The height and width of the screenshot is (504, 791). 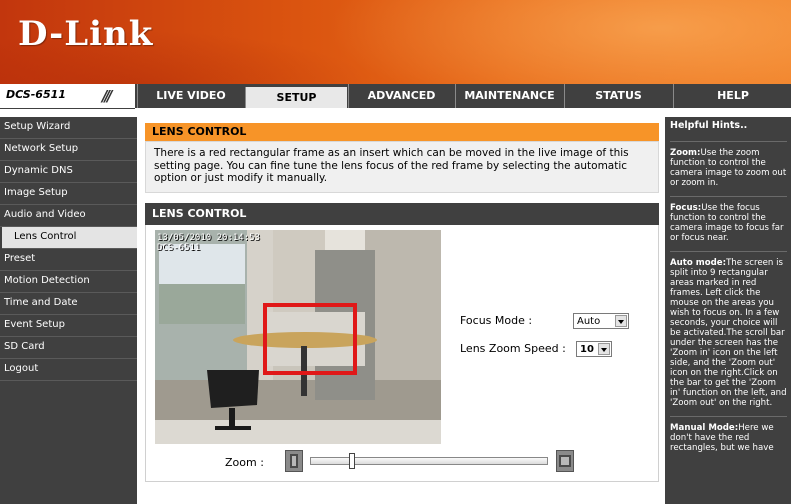 I want to click on tab-advanced: ADVANCED, so click(x=401, y=96).